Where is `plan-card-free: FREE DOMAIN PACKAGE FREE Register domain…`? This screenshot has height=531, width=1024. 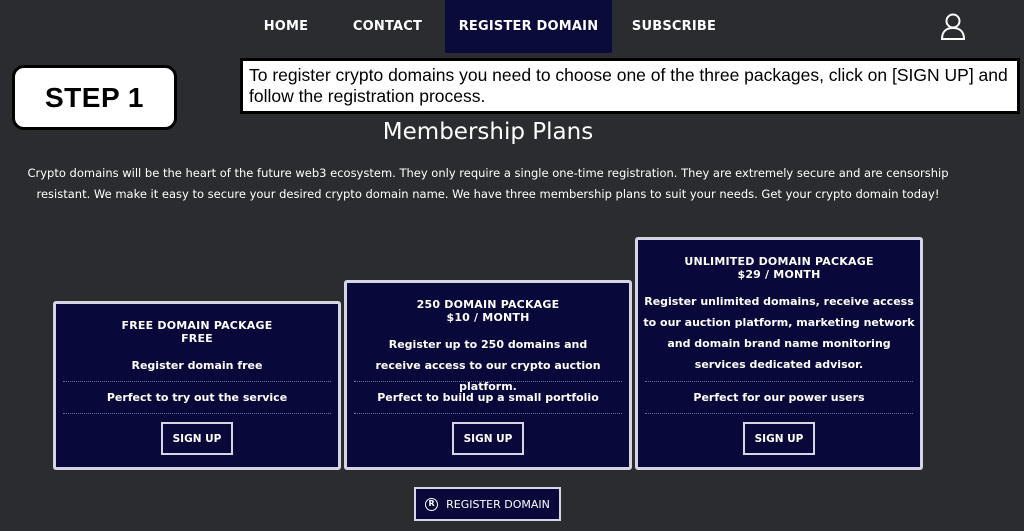 plan-card-free: FREE DOMAIN PACKAGE FREE Register domain… is located at coordinates (197, 385).